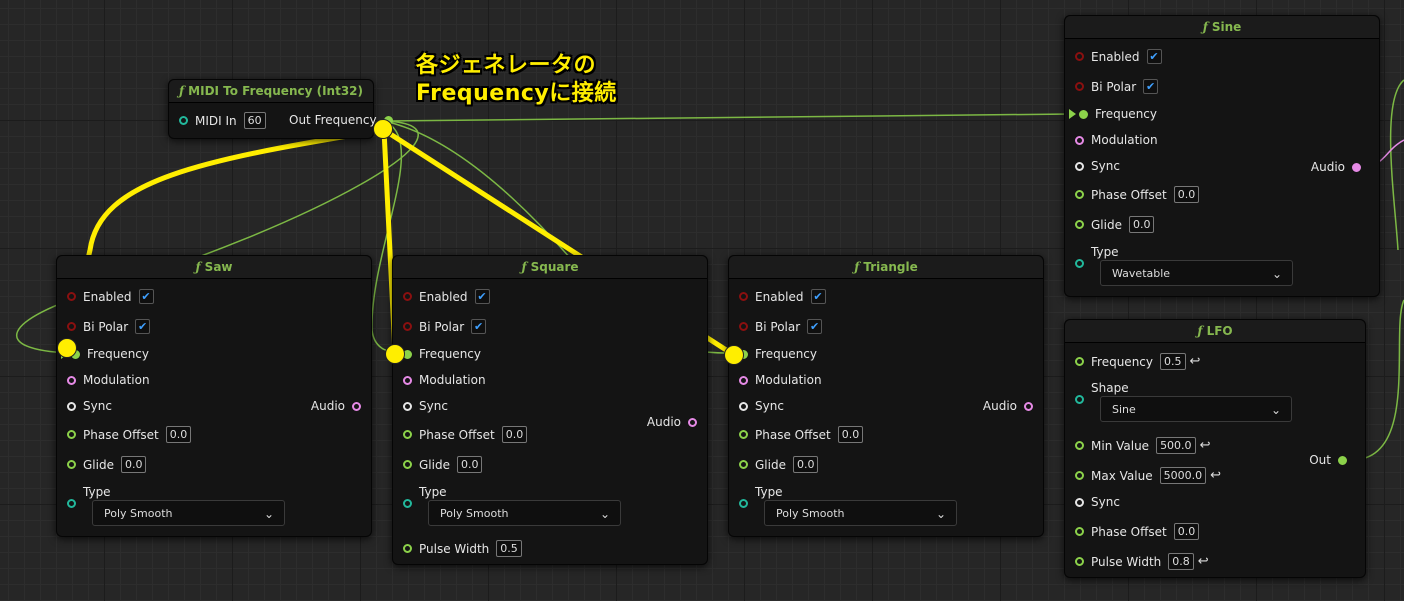 This screenshot has width=1404, height=601. I want to click on pin-max-value: Max Value 5000.0 ↩, so click(1148, 475).